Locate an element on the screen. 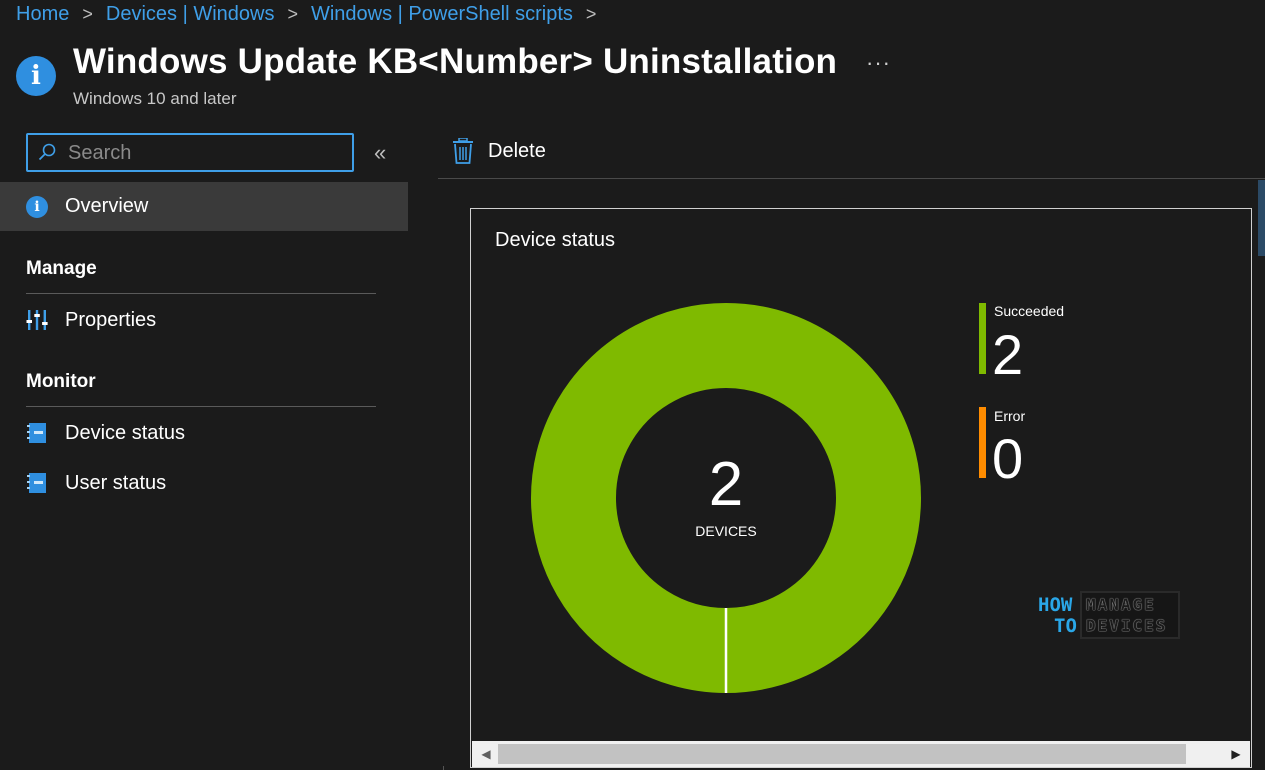 This screenshot has width=1265, height=770. legend-value-error: 0 is located at coordinates (1008, 458).